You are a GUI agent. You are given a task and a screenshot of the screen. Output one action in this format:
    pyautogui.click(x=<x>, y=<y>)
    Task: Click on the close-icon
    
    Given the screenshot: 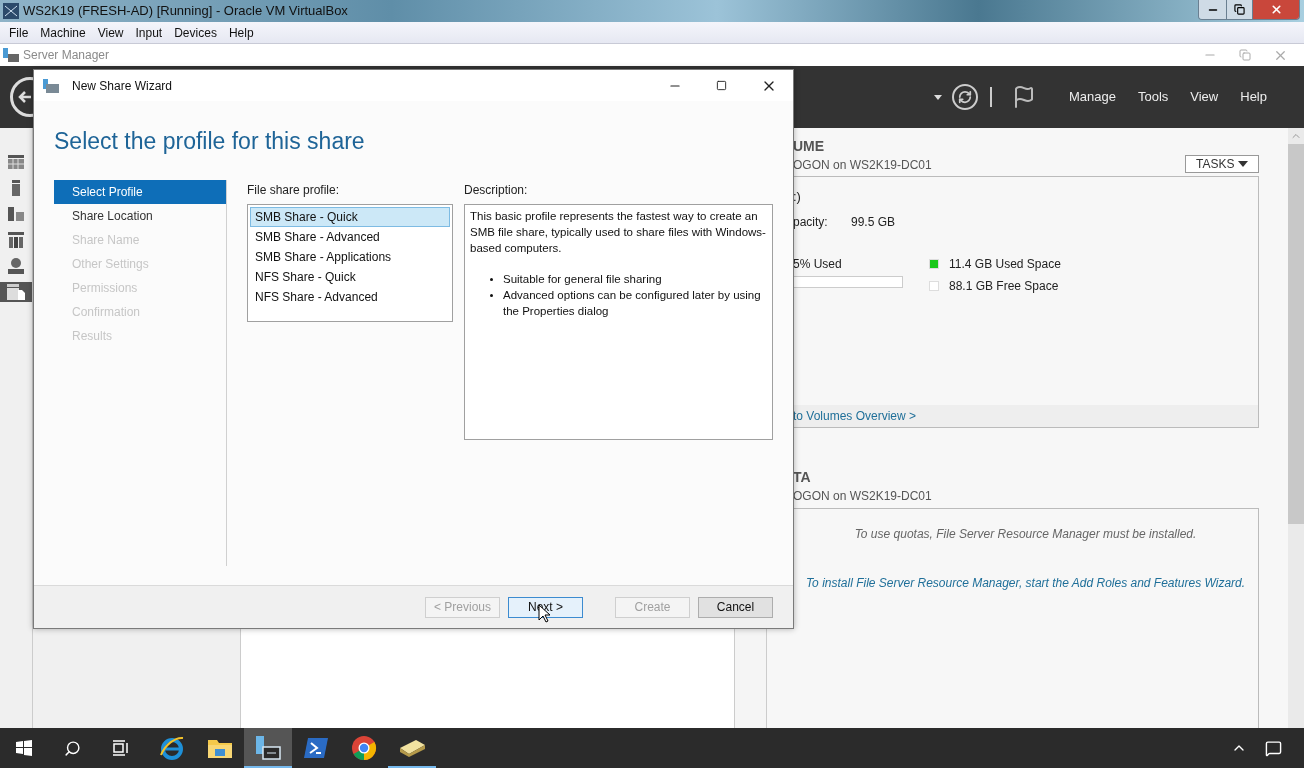 What is the action you would take?
    pyautogui.click(x=1276, y=9)
    